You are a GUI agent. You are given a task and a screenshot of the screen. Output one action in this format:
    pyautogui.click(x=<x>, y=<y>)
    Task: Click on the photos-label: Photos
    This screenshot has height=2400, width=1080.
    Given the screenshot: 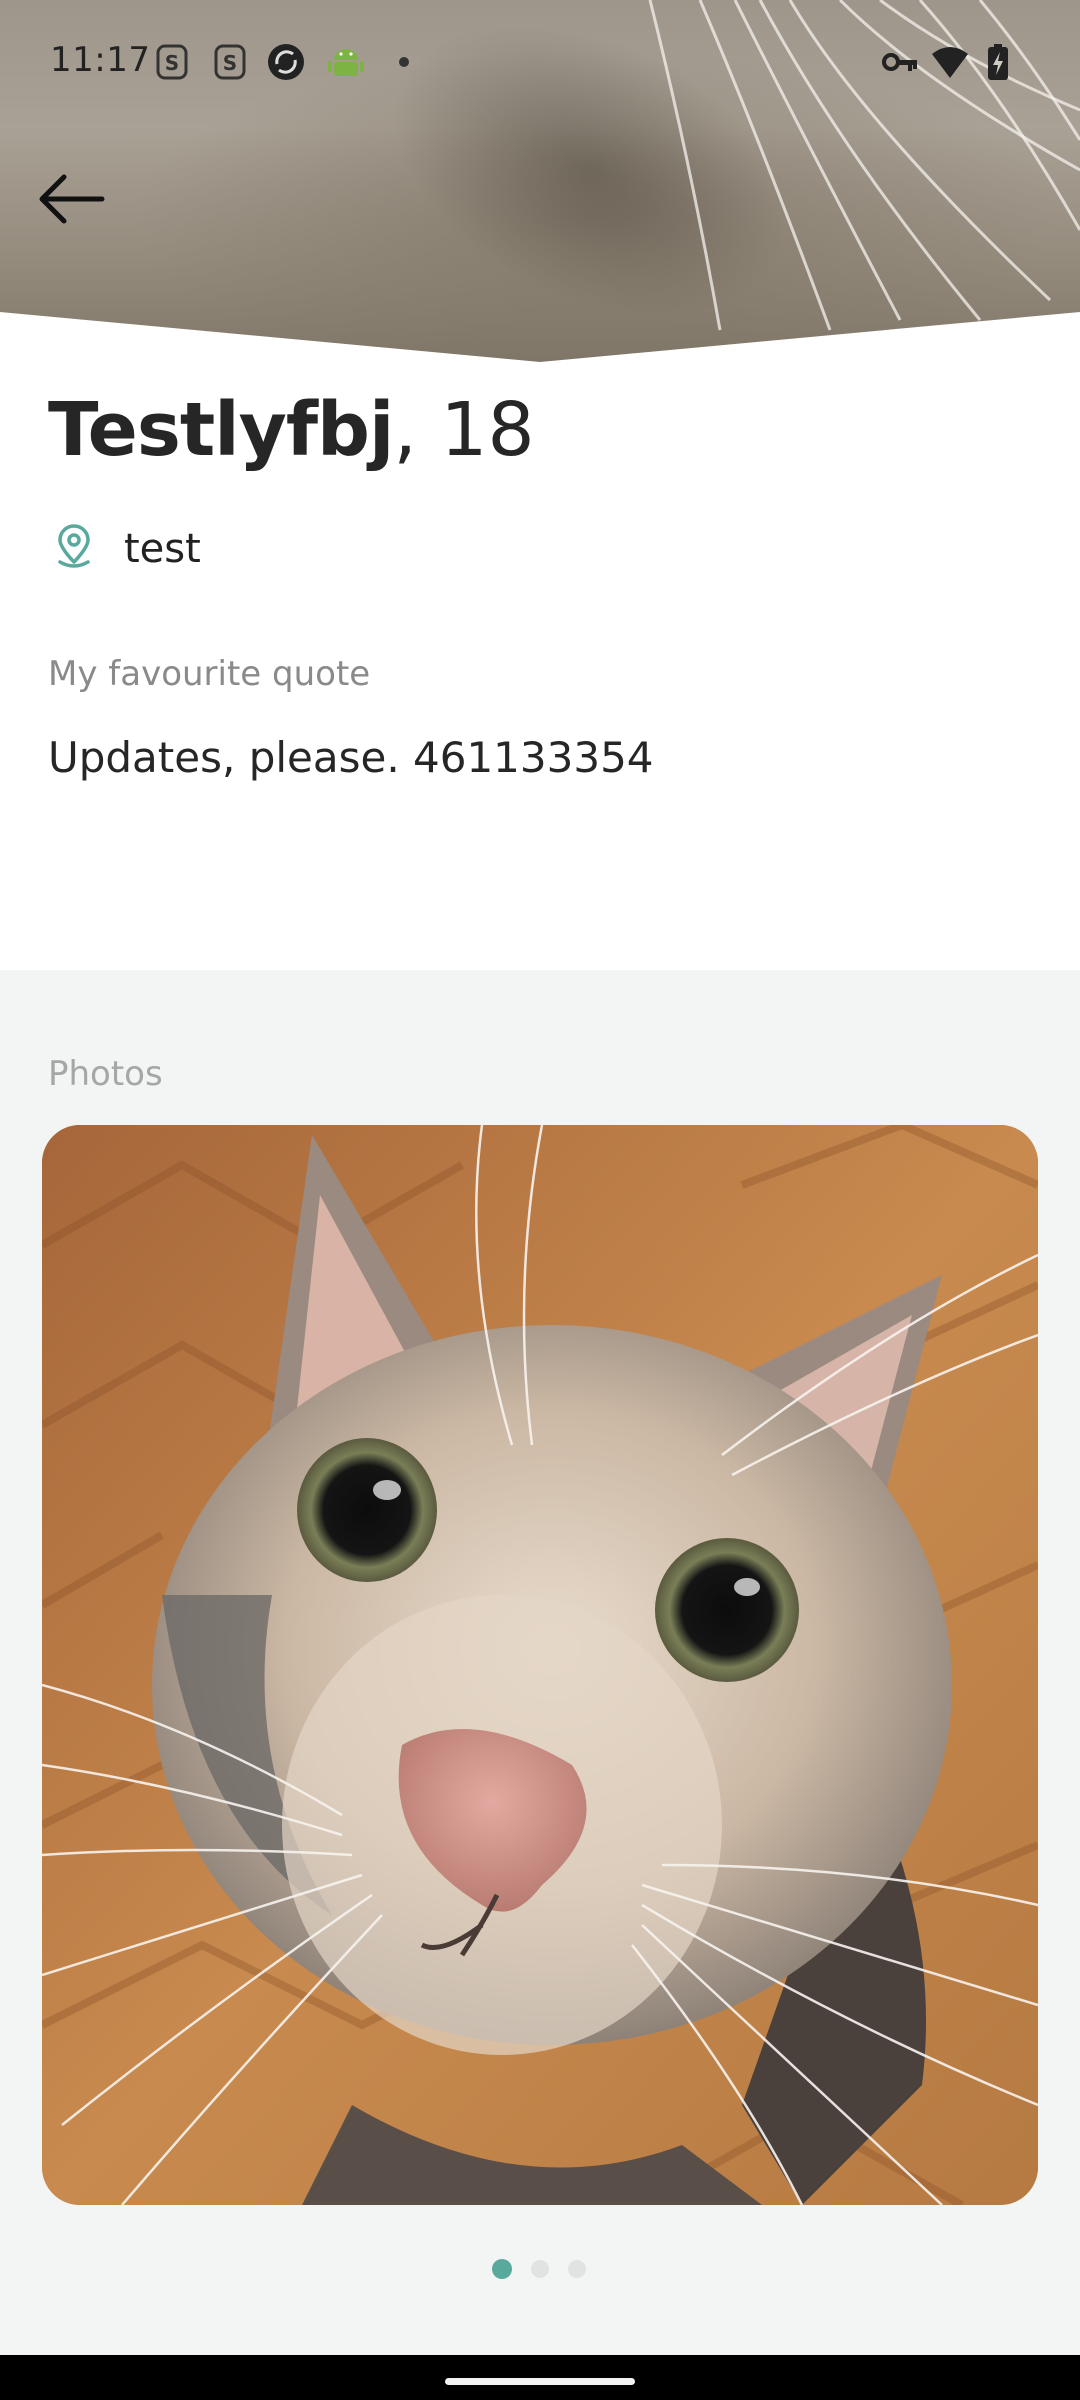 What is the action you would take?
    pyautogui.click(x=105, y=1074)
    